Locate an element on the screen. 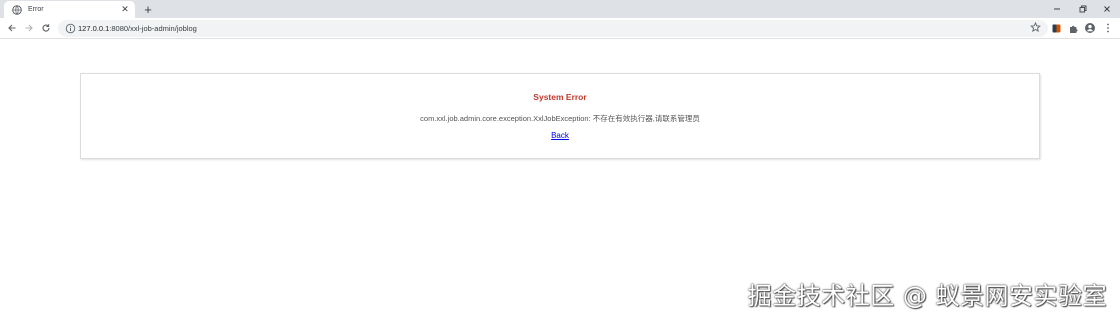 The height and width of the screenshot is (315, 1120). restore-icon is located at coordinates (1083, 9).